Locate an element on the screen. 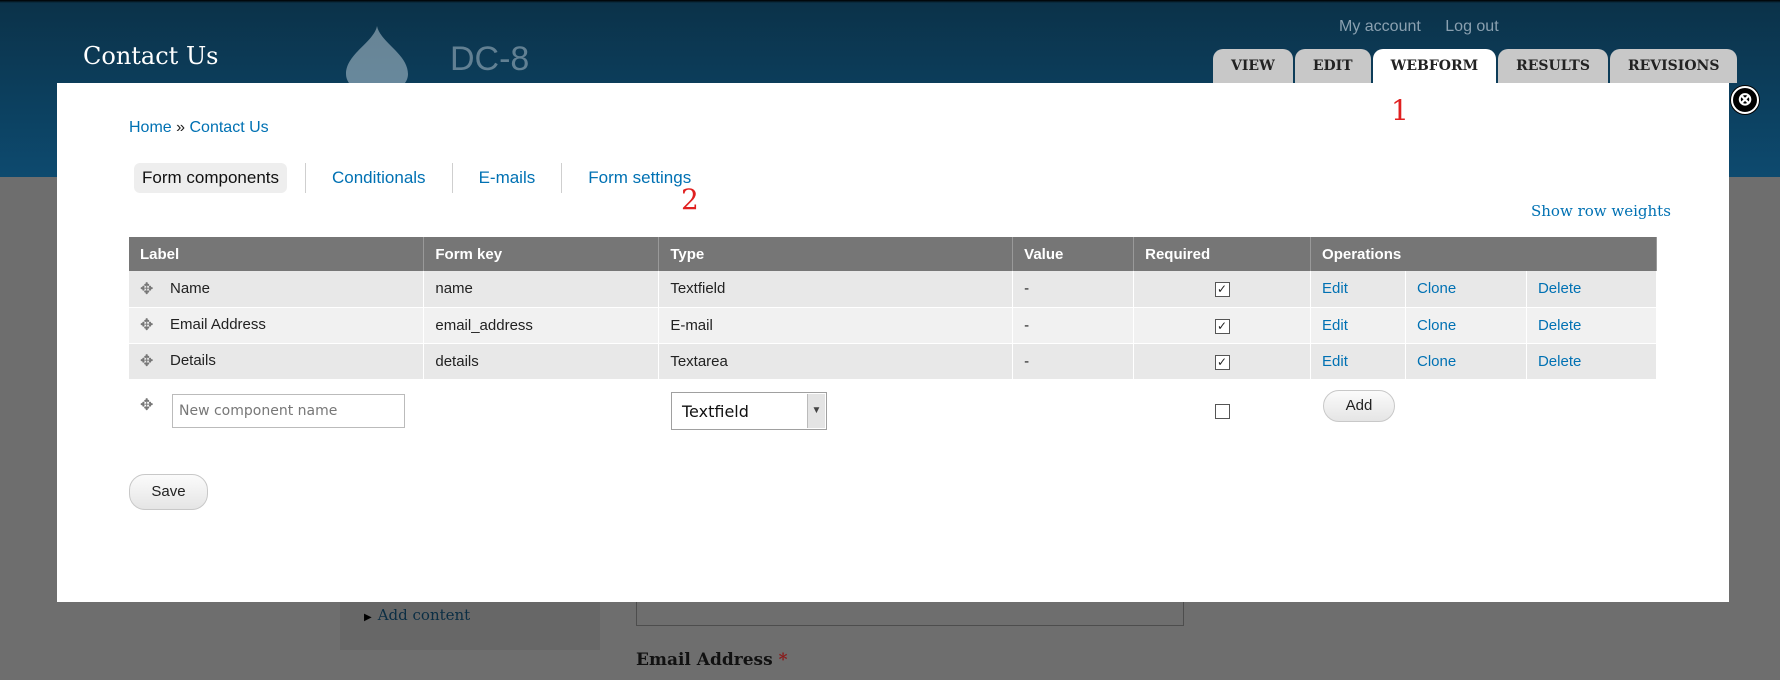 The height and width of the screenshot is (680, 1780). component-label: Name is located at coordinates (190, 288).